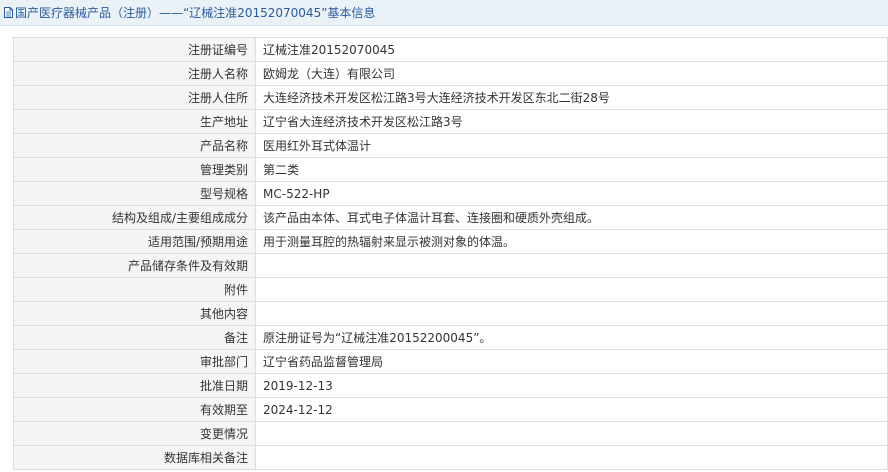 The image size is (888, 472). What do you see at coordinates (134, 337) in the screenshot?
I see `row-label: 备注` at bounding box center [134, 337].